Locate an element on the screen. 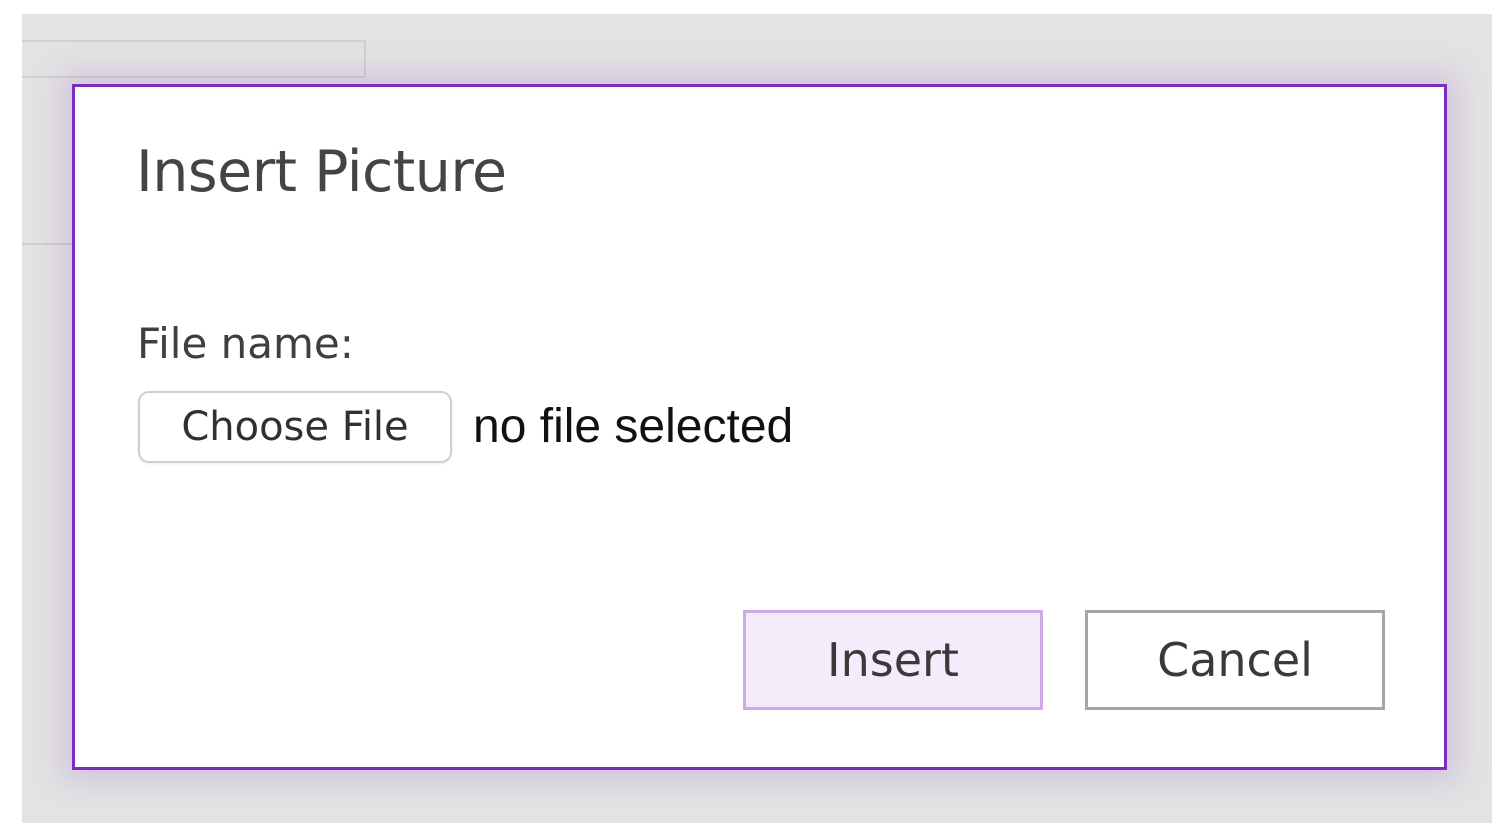  dialog-title: Insert Picture is located at coordinates (321, 172).